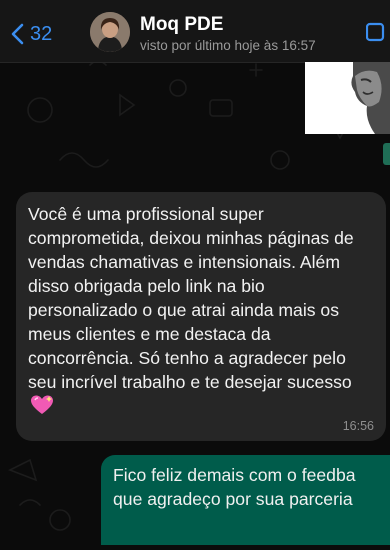 This screenshot has height=550, width=390. What do you see at coordinates (110, 32) in the screenshot?
I see `avatar` at bounding box center [110, 32].